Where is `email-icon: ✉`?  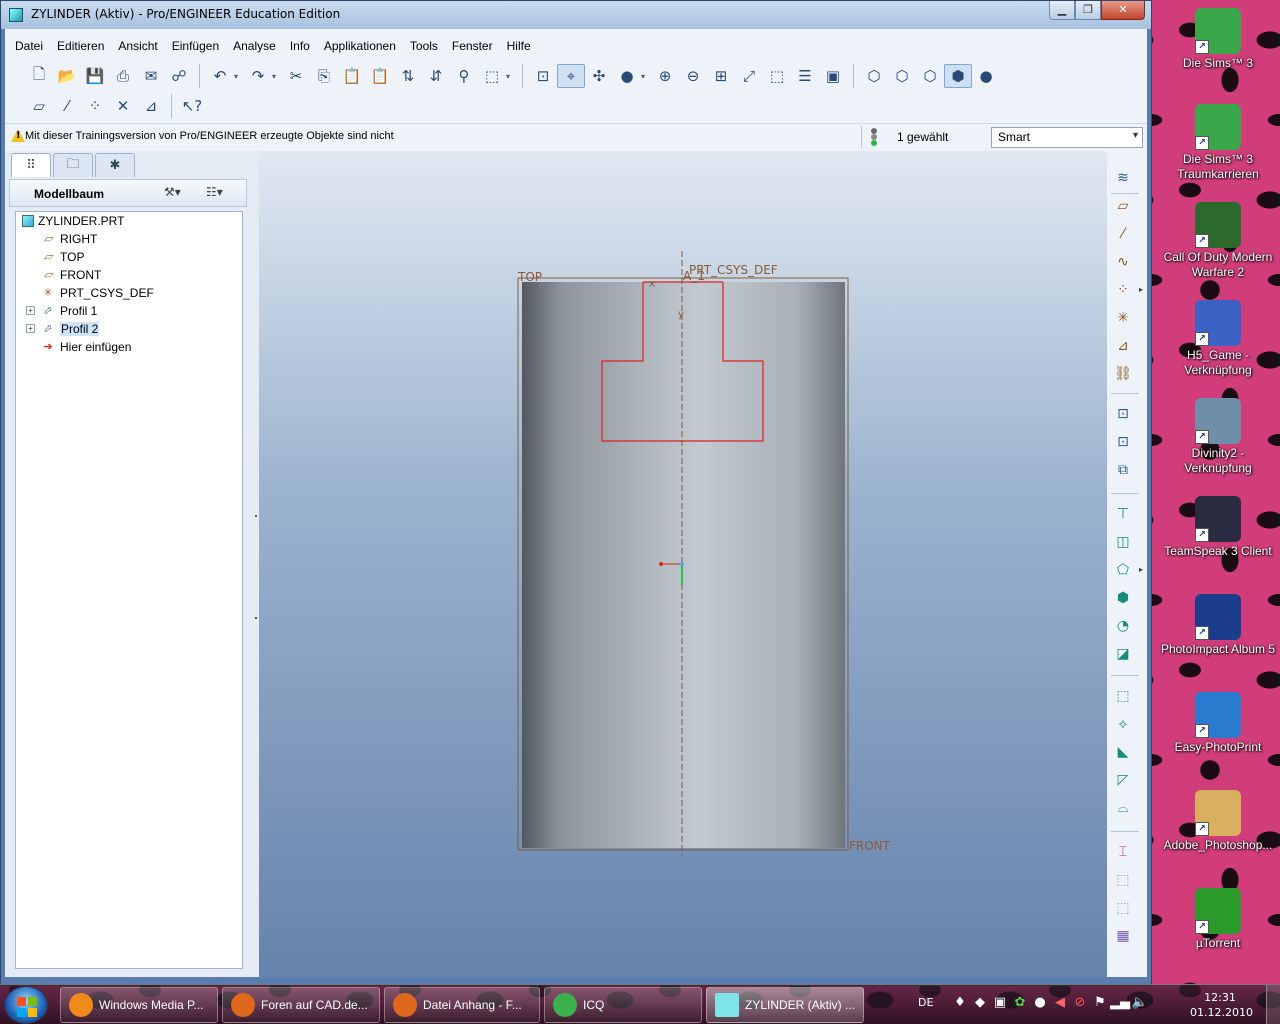
email-icon: ✉ is located at coordinates (151, 76).